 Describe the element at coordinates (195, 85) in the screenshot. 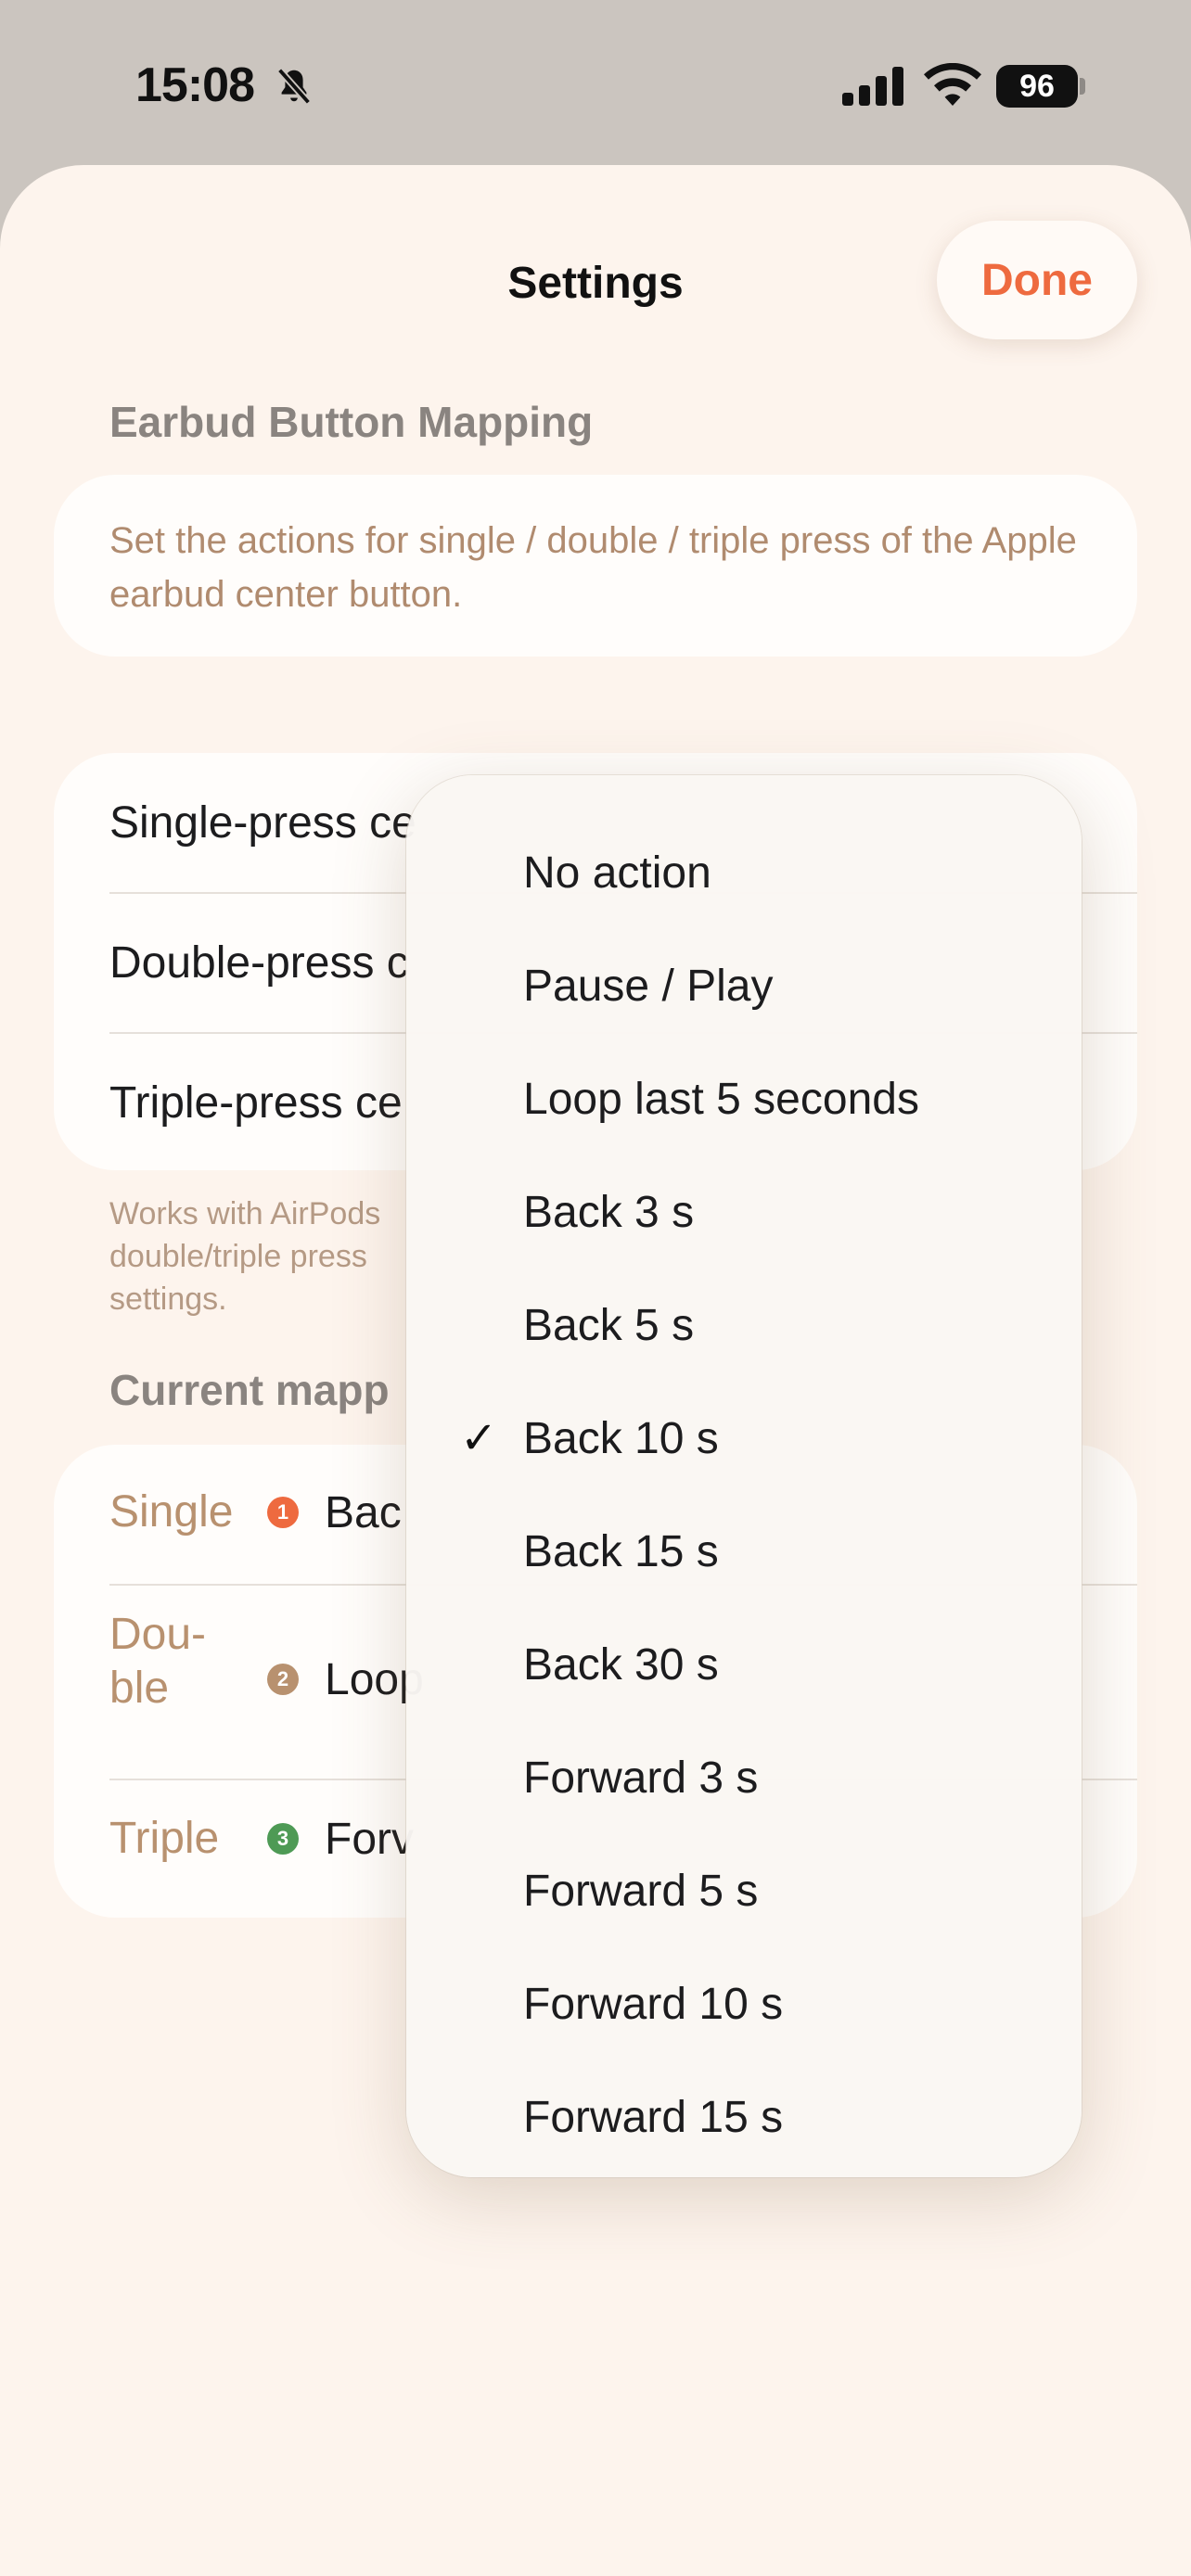

I see `status-time: 15:08` at that location.